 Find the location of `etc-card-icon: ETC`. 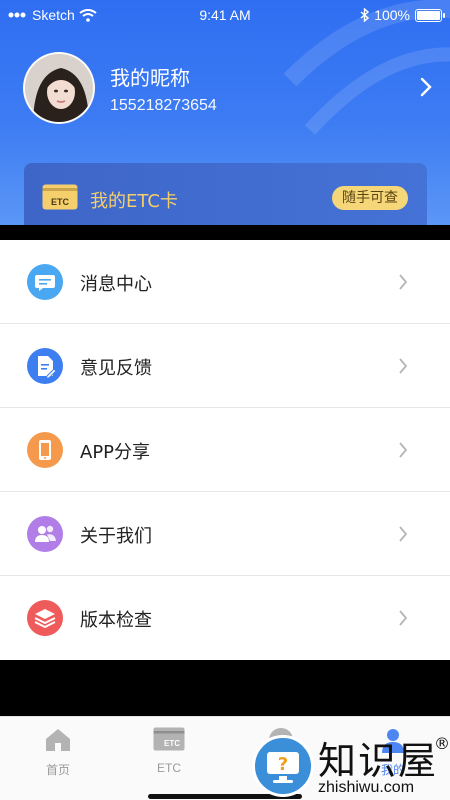

etc-card-icon: ETC is located at coordinates (60, 197).